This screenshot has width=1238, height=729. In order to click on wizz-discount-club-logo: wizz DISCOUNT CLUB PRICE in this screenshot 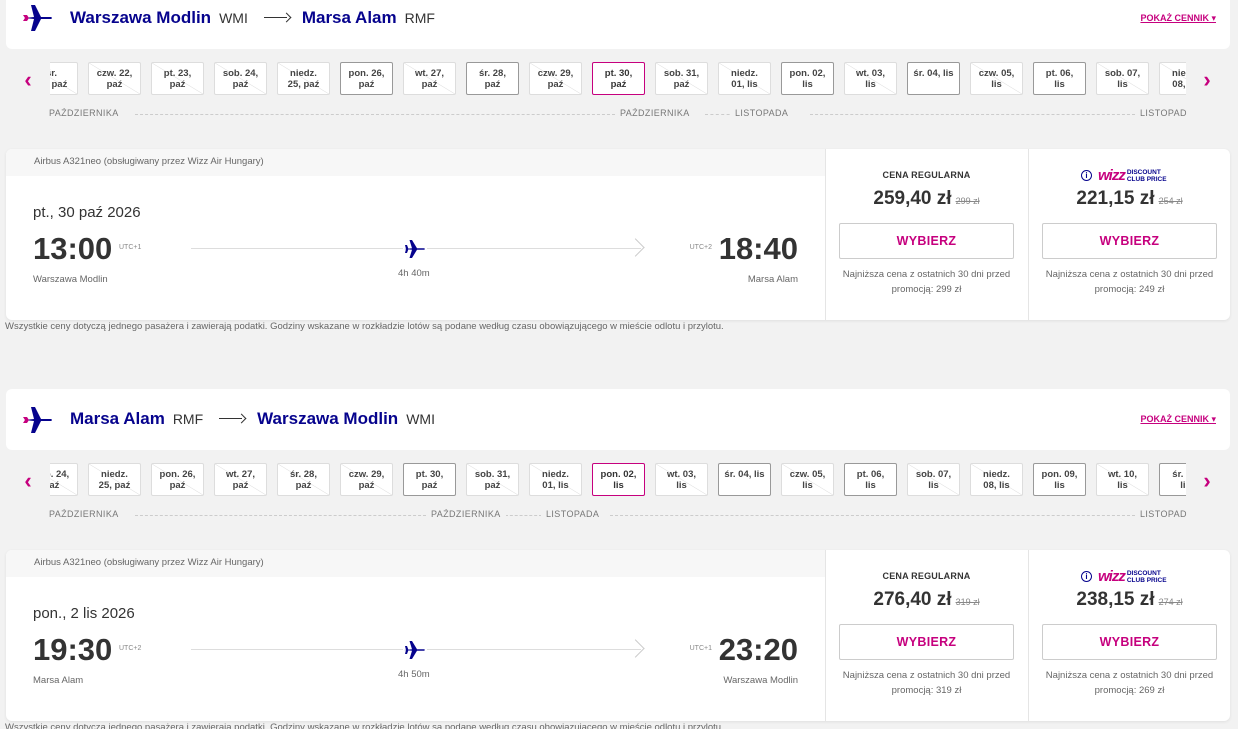, I will do `click(1132, 576)`.